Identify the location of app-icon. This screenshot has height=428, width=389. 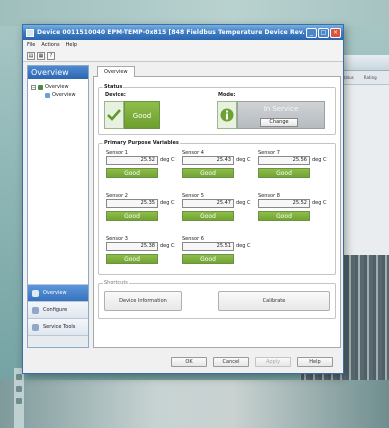
(30, 32).